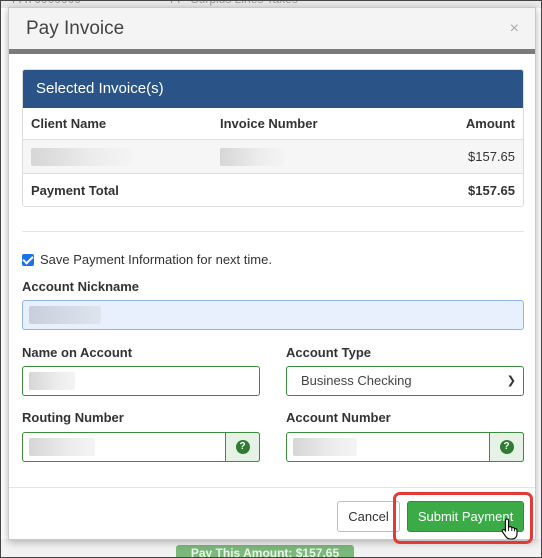 This screenshot has width=542, height=558. I want to click on table-row: $157.65, so click(273, 157).